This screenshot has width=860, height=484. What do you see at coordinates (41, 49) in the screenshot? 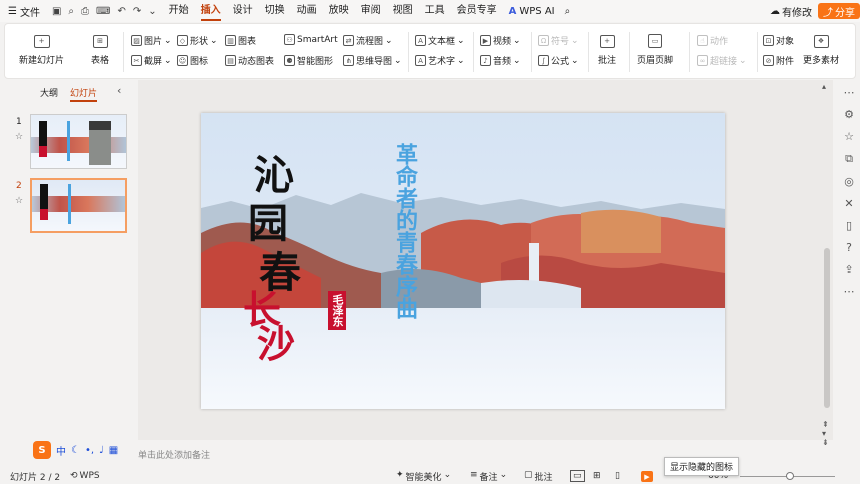
I see `new-slide-button: + 新建幻灯片` at bounding box center [41, 49].